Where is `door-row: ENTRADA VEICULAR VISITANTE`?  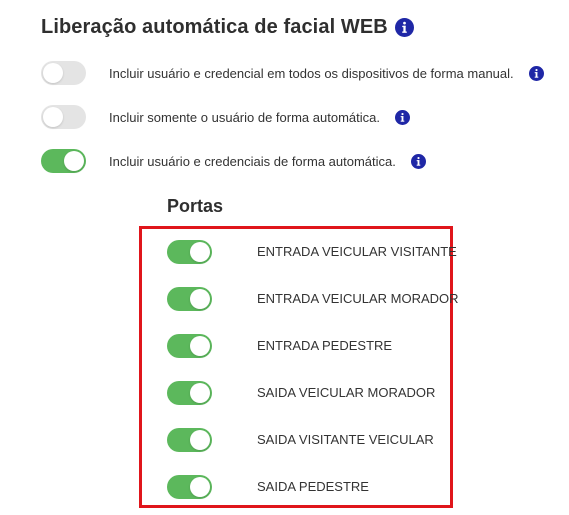
door-row: ENTRADA VEICULAR VISITANTE is located at coordinates (312, 252).